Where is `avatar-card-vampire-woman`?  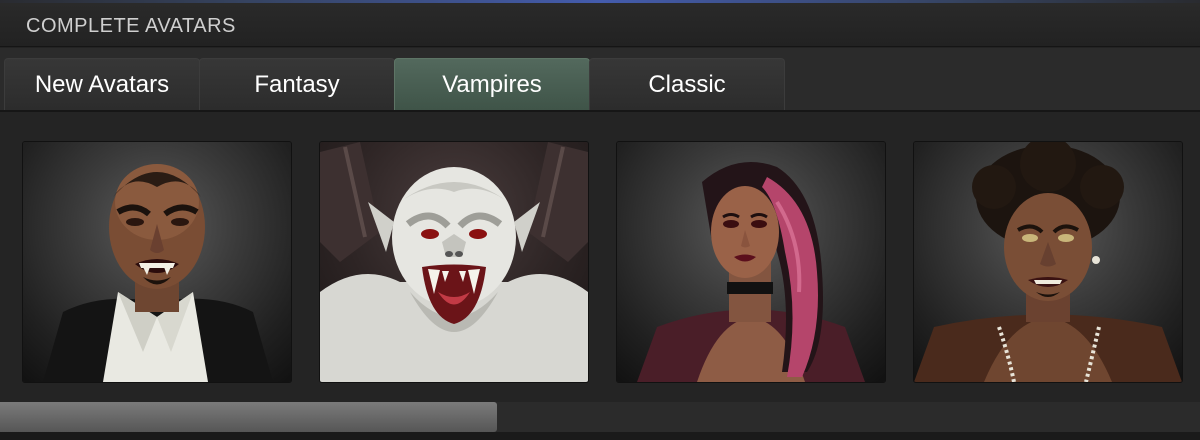
avatar-card-vampire-woman is located at coordinates (751, 262).